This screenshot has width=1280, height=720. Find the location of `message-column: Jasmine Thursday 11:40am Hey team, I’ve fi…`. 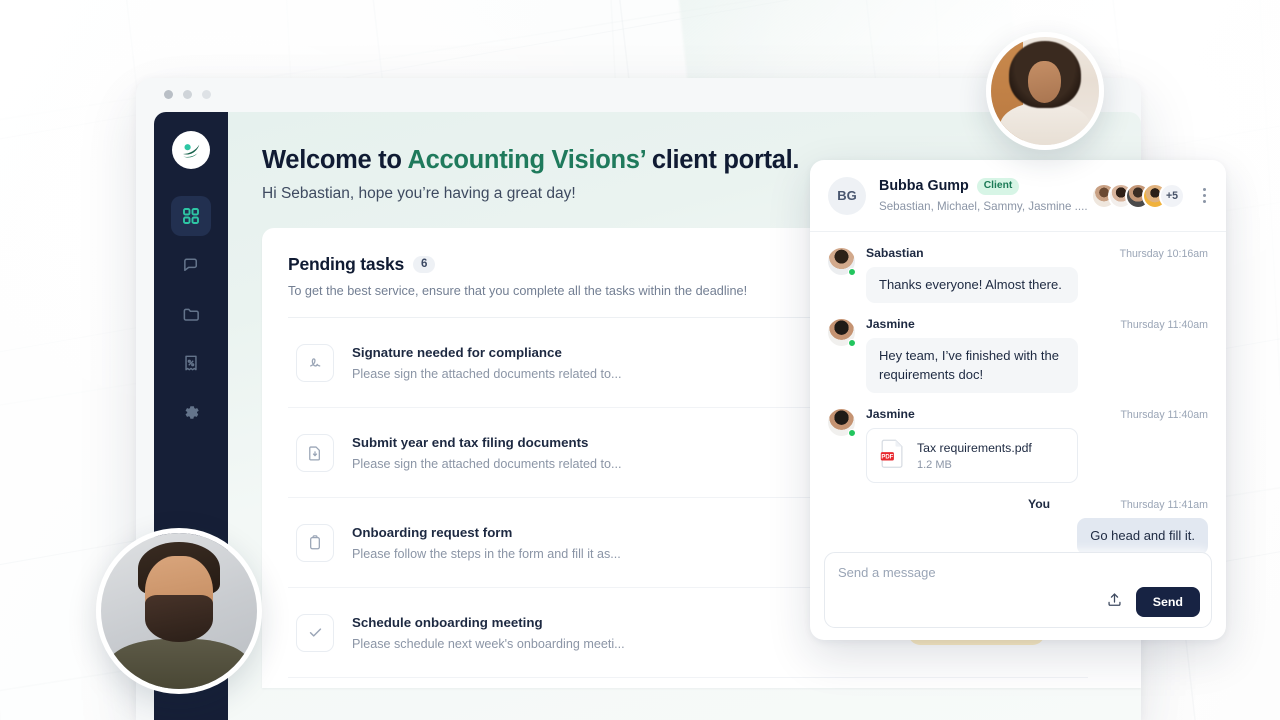

message-column: Jasmine Thursday 11:40am Hey team, I’ve fi… is located at coordinates (1037, 355).